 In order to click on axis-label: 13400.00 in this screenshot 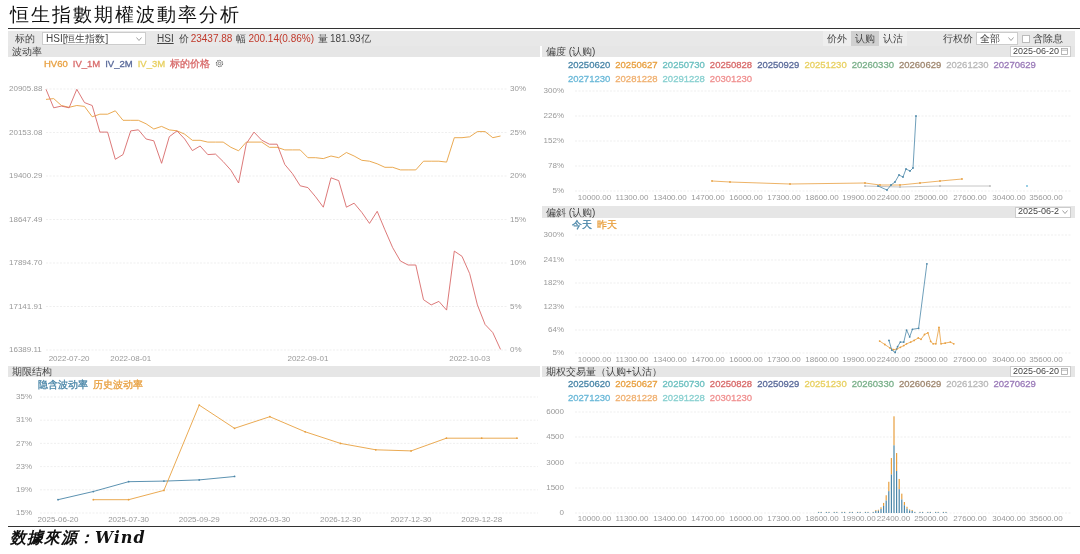, I will do `click(670, 359)`.